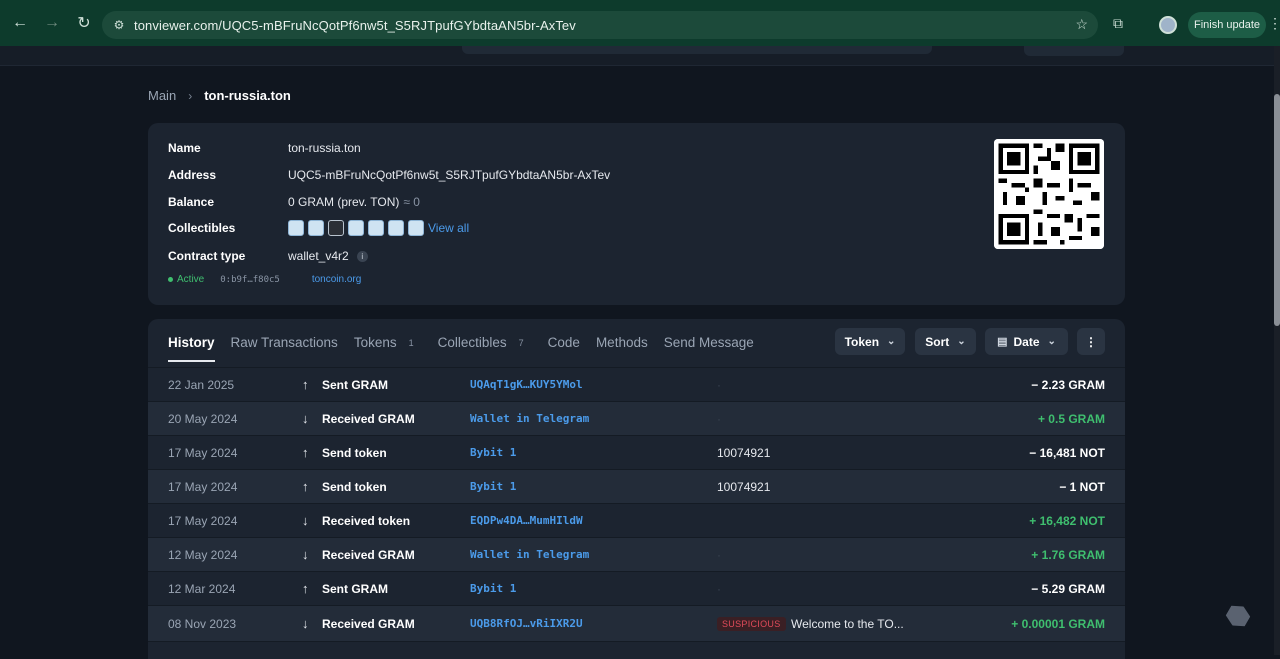  What do you see at coordinates (192, 175) in the screenshot?
I see `address-label: Address` at bounding box center [192, 175].